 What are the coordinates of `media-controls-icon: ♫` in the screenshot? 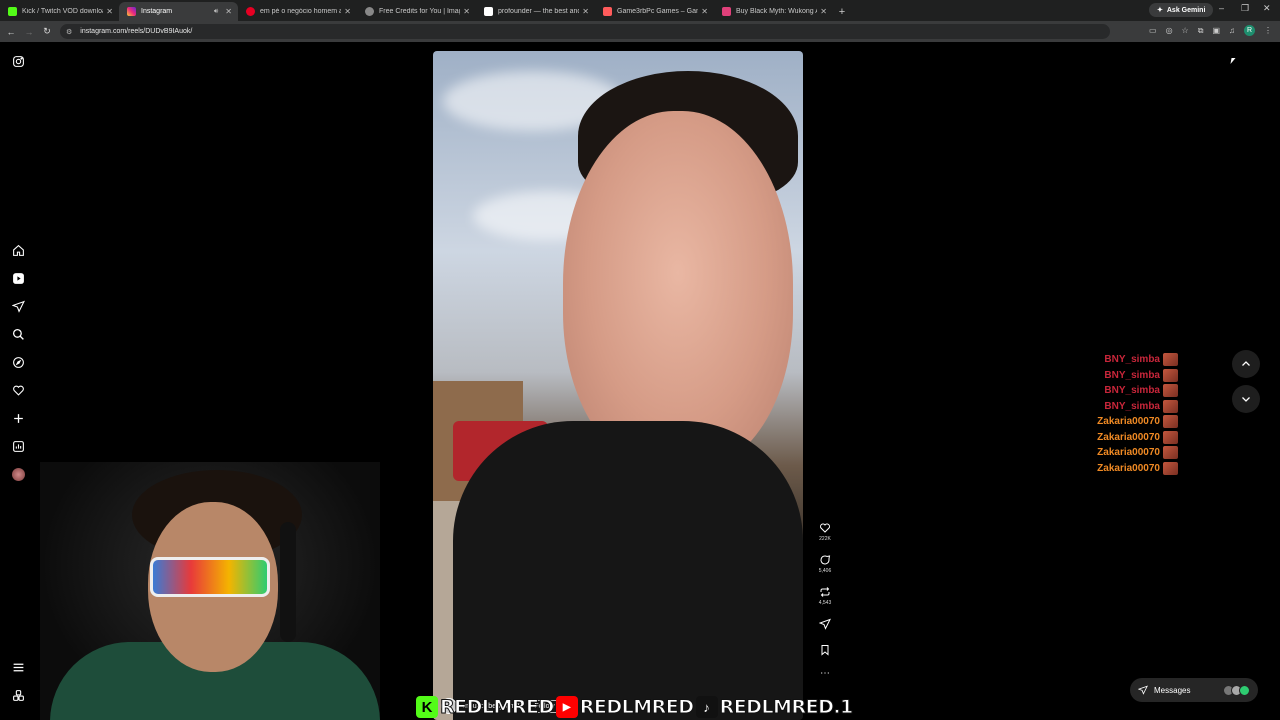 It's located at (1232, 30).